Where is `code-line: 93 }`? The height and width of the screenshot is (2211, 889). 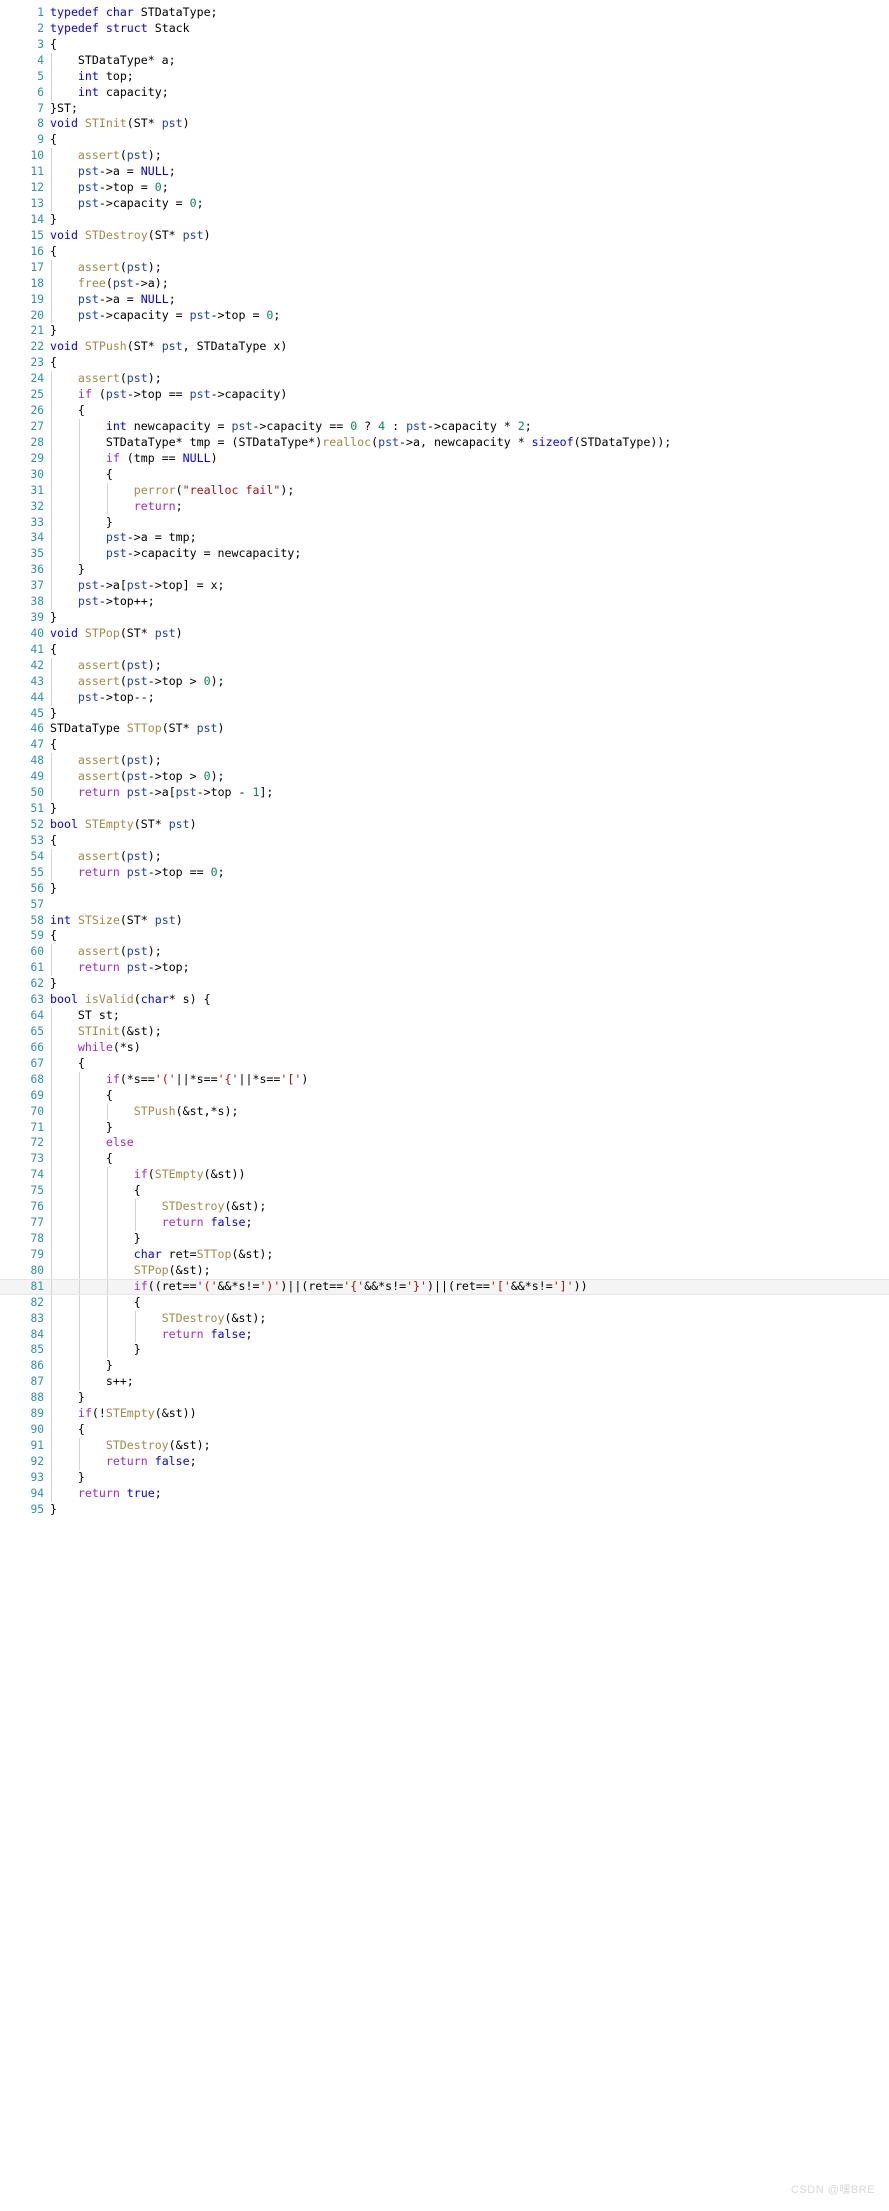 code-line: 93 } is located at coordinates (444, 1477).